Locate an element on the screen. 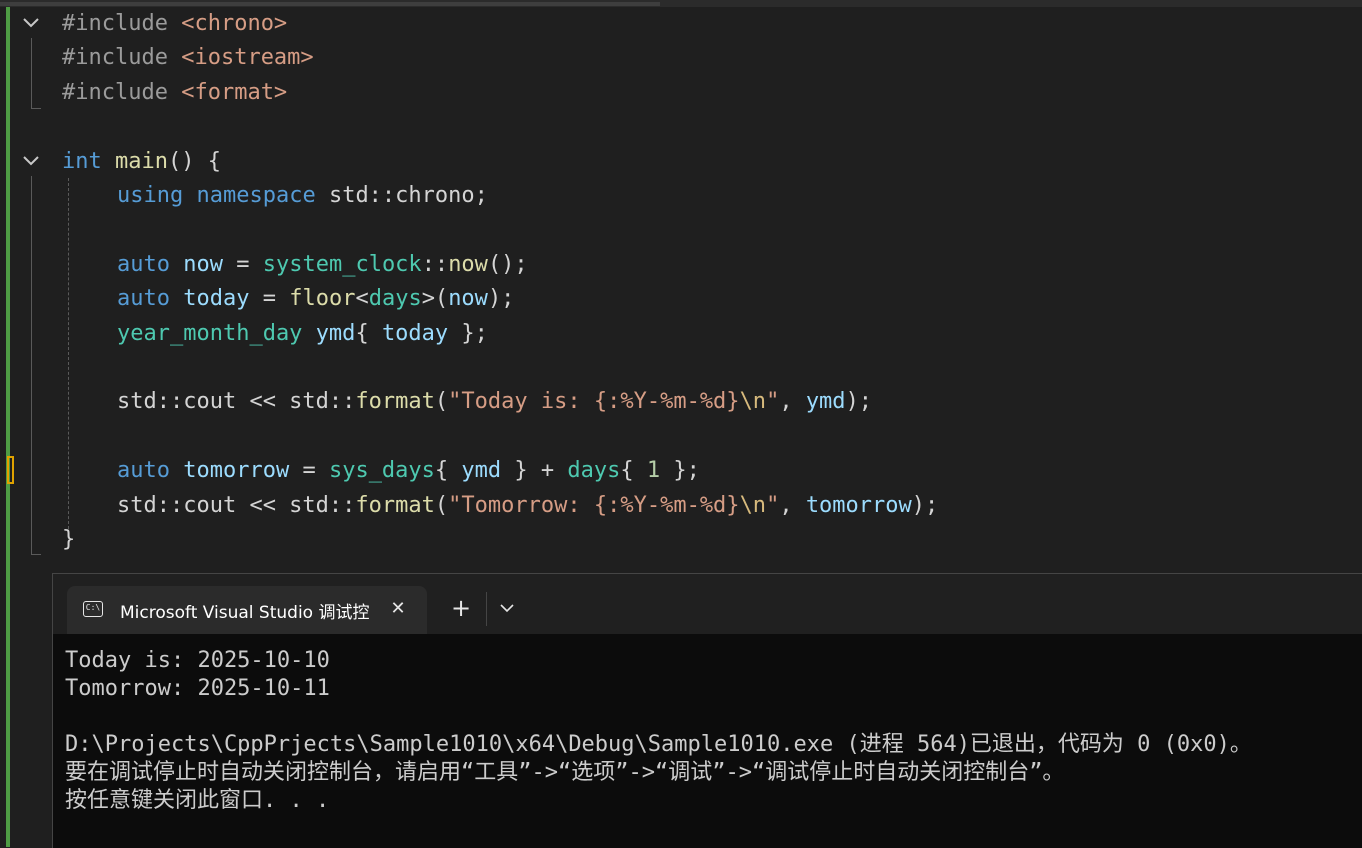  console-output-line: Tomorrow: 2025-10-11 is located at coordinates (197, 688).